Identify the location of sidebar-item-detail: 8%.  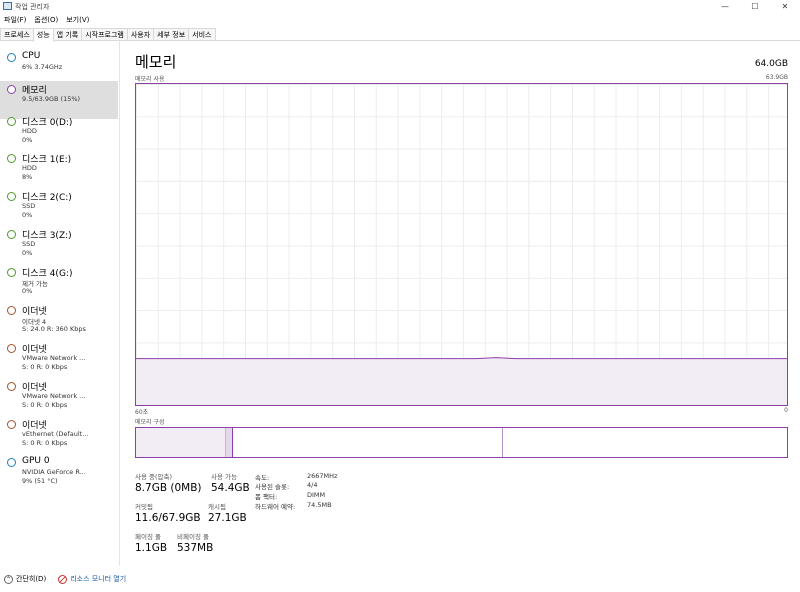
(27, 177).